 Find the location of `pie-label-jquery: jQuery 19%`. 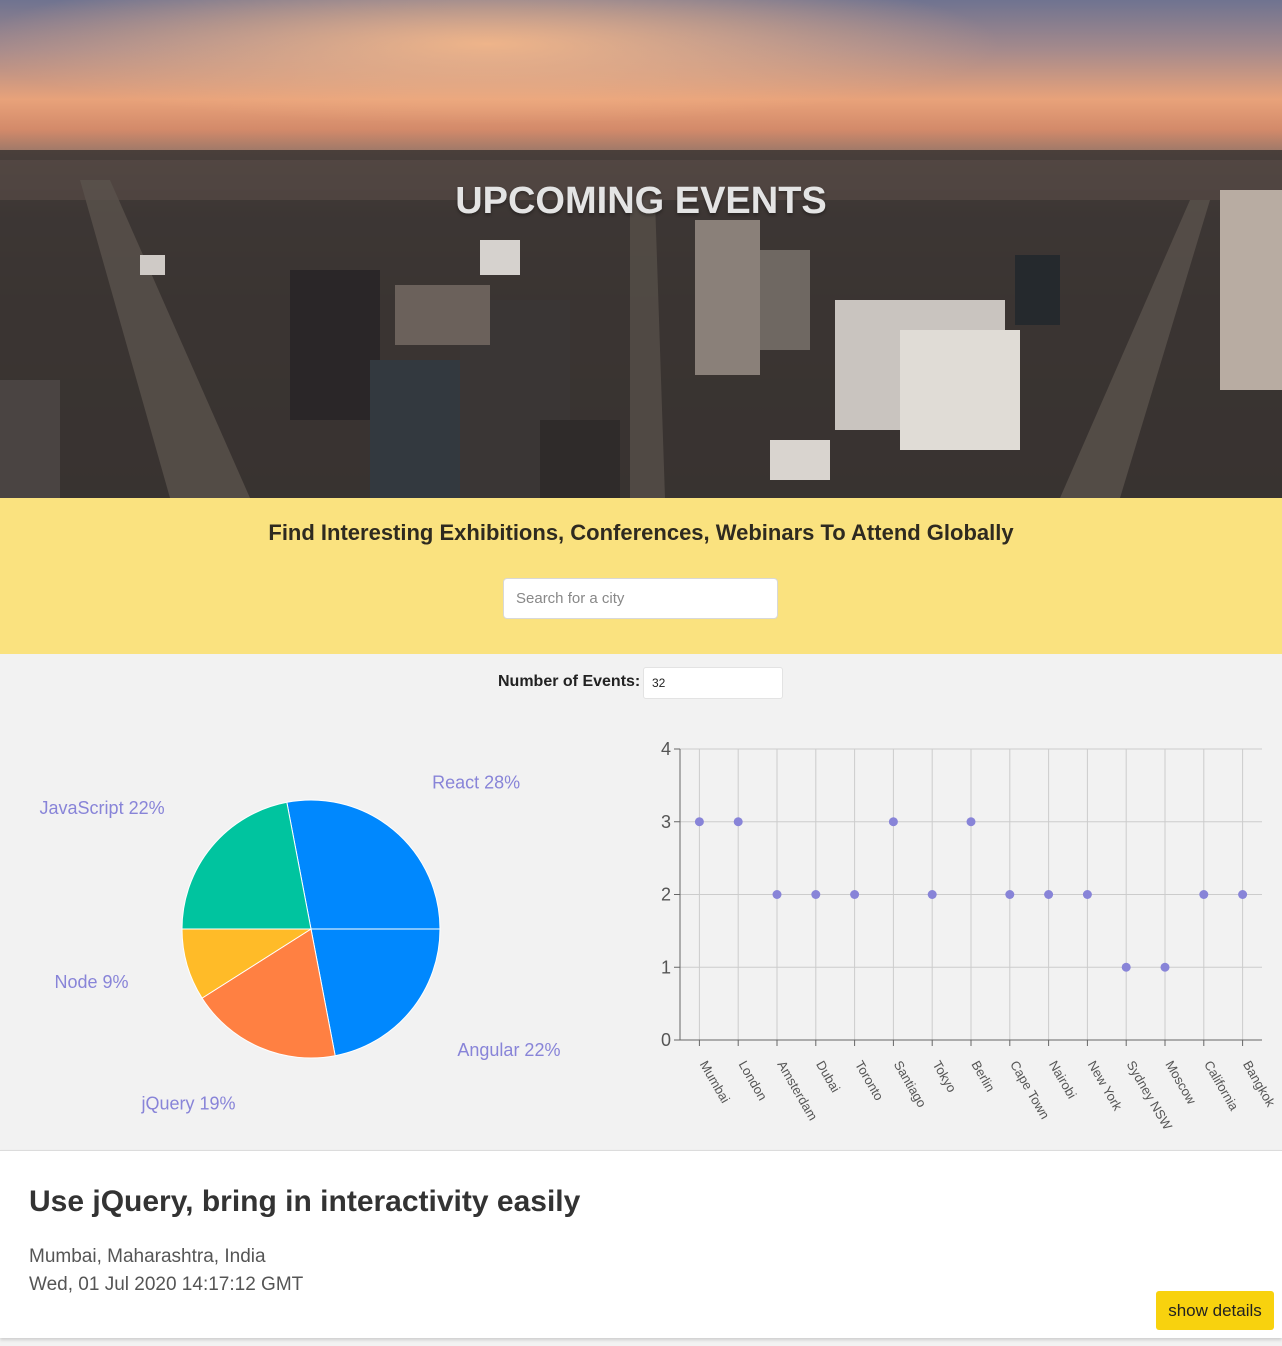

pie-label-jquery: jQuery 19% is located at coordinates (187, 1103).